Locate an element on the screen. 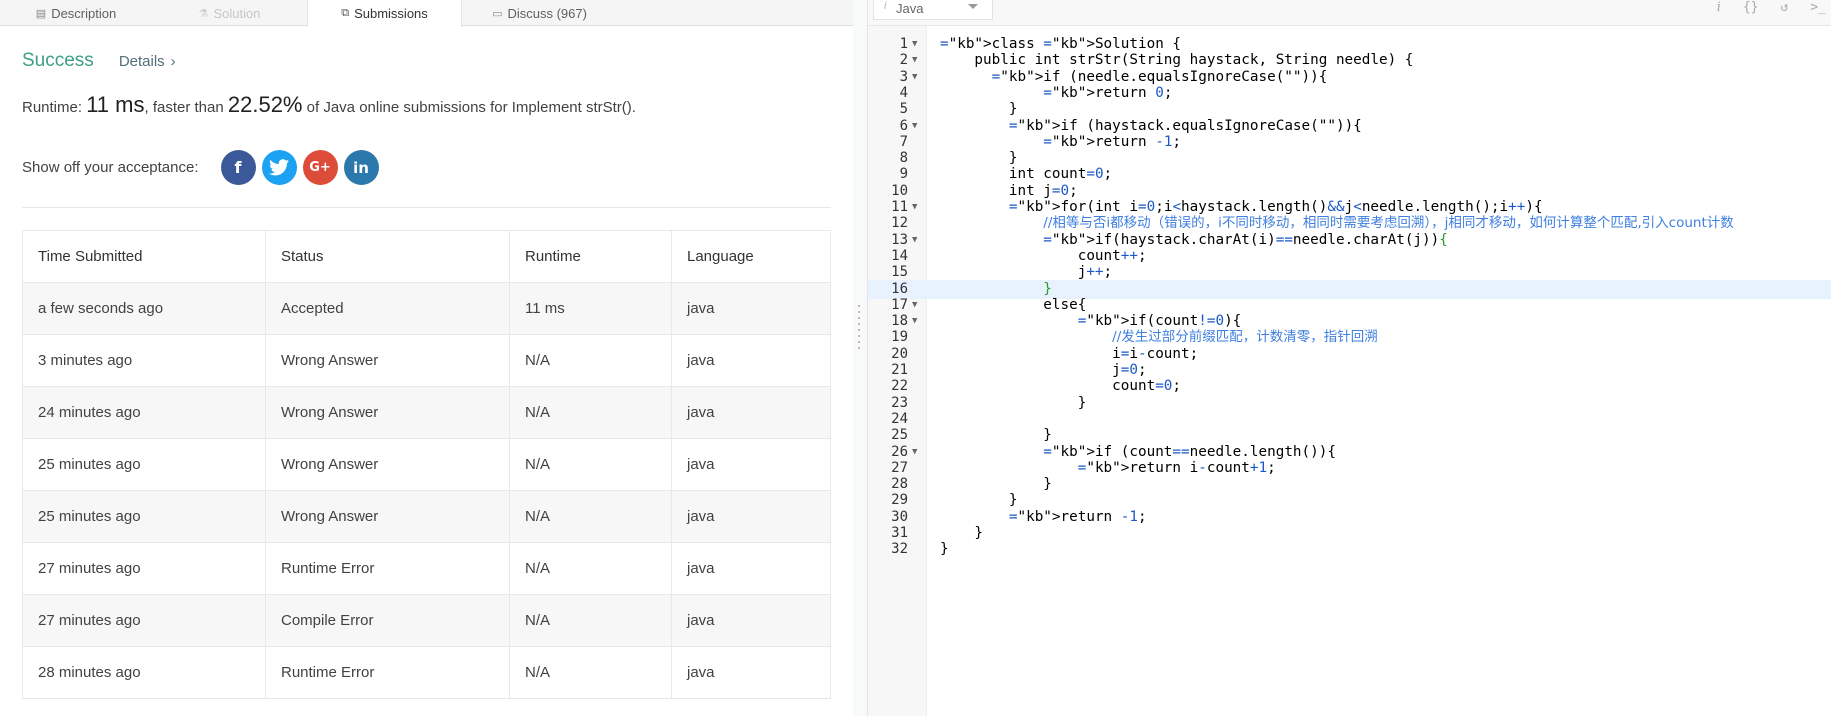 The image size is (1831, 716). panel-splitter is located at coordinates (860, 358).